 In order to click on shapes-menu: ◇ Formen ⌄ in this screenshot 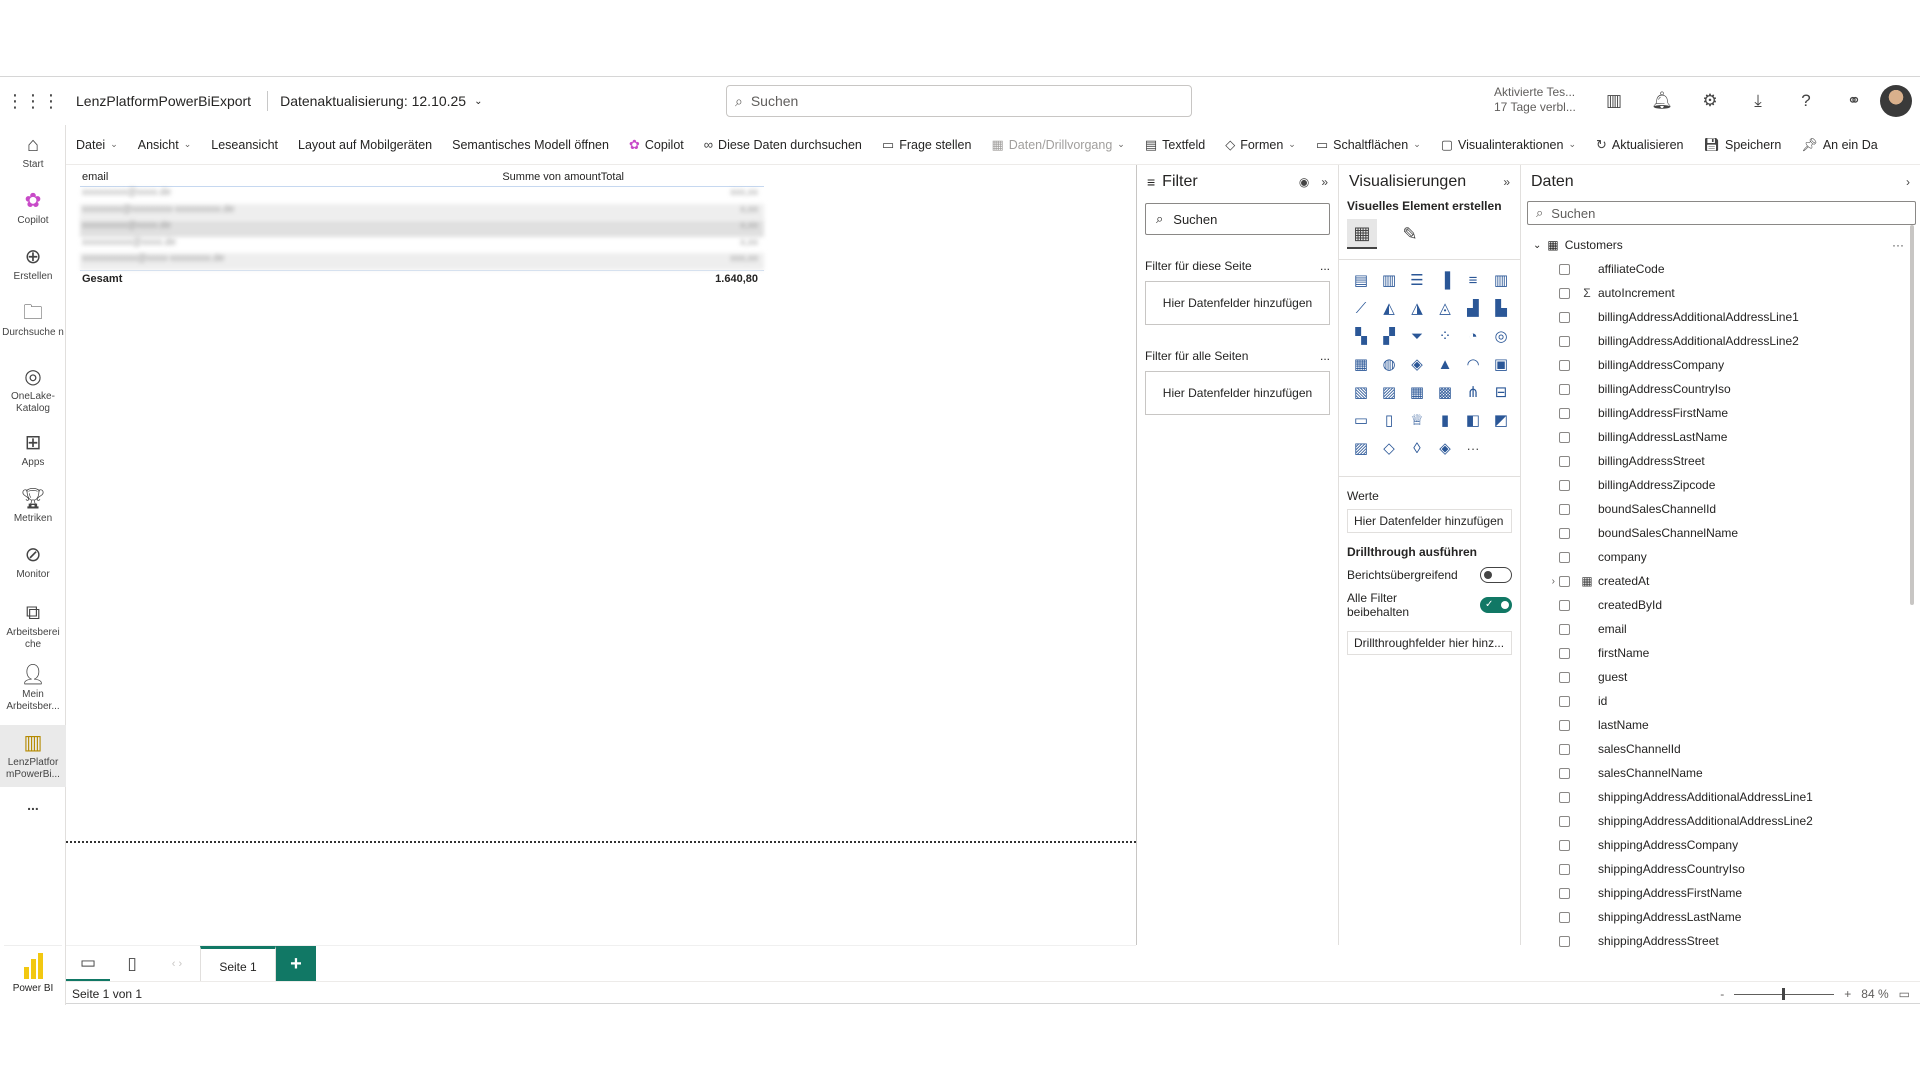, I will do `click(1260, 145)`.